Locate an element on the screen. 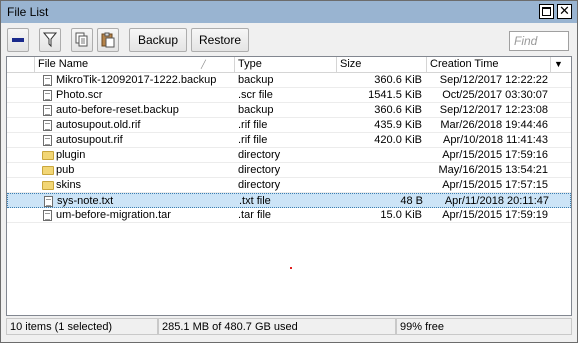 The height and width of the screenshot is (343, 578). cell-size: 420.0 KiB is located at coordinates (398, 140).